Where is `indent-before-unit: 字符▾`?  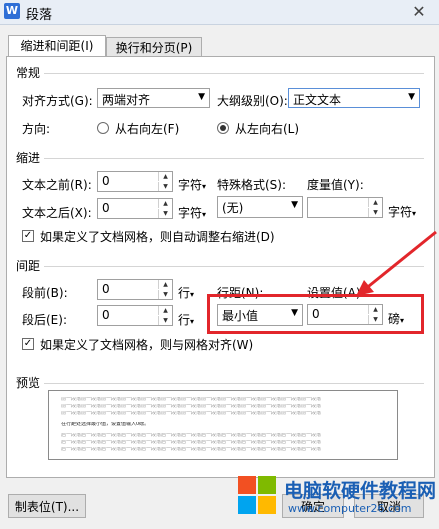
indent-before-unit: 字符▾ is located at coordinates (192, 184).